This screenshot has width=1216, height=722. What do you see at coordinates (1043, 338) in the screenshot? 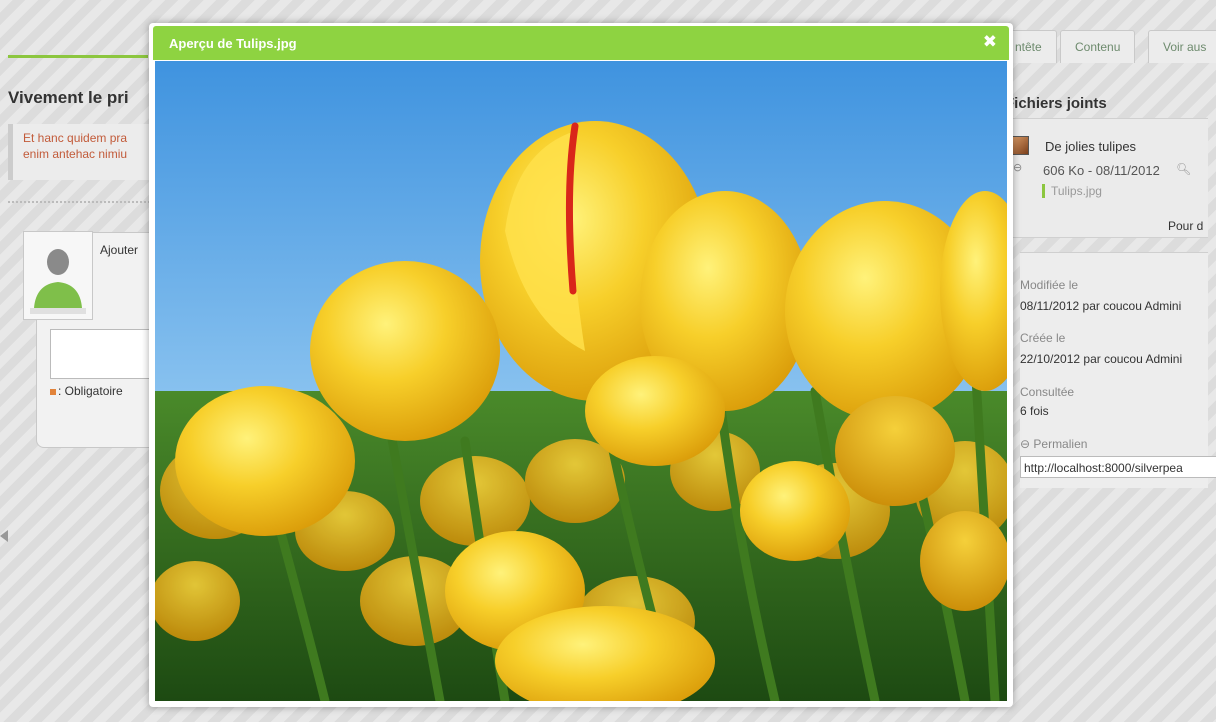
I see `created-label: Créée le` at bounding box center [1043, 338].